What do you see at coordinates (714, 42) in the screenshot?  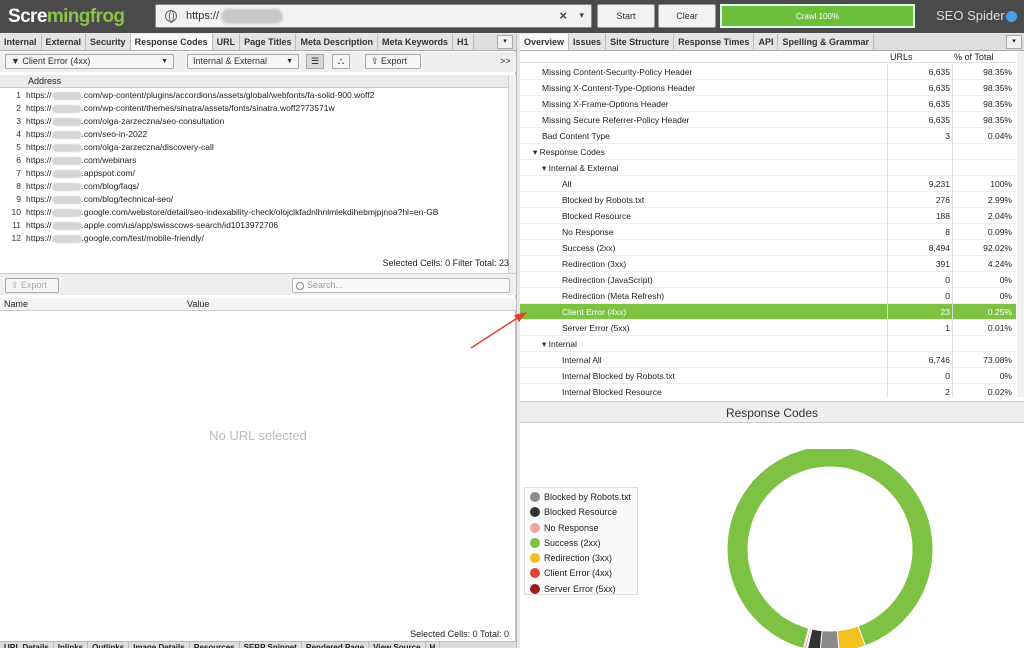 I see `tab-response-times: Response Times` at bounding box center [714, 42].